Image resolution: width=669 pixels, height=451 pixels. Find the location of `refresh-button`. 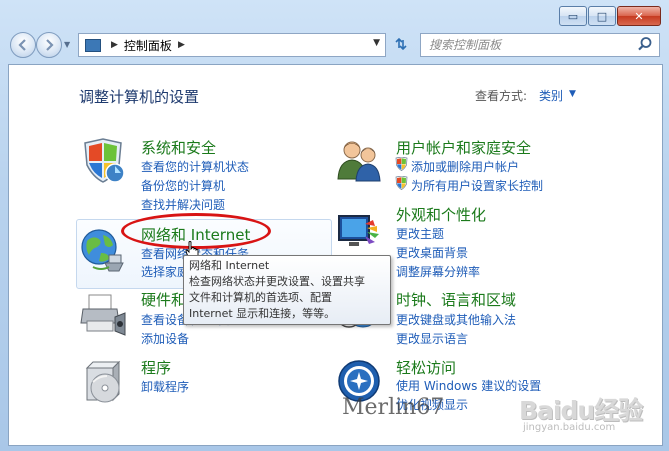

refresh-button is located at coordinates (401, 44).